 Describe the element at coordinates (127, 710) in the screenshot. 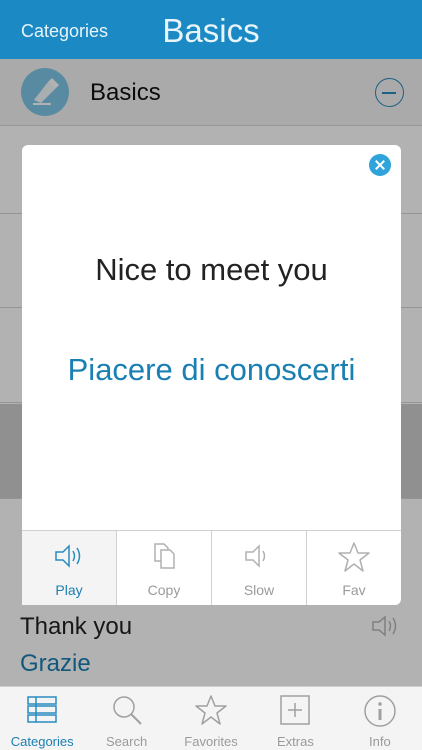

I see `search-icon` at that location.